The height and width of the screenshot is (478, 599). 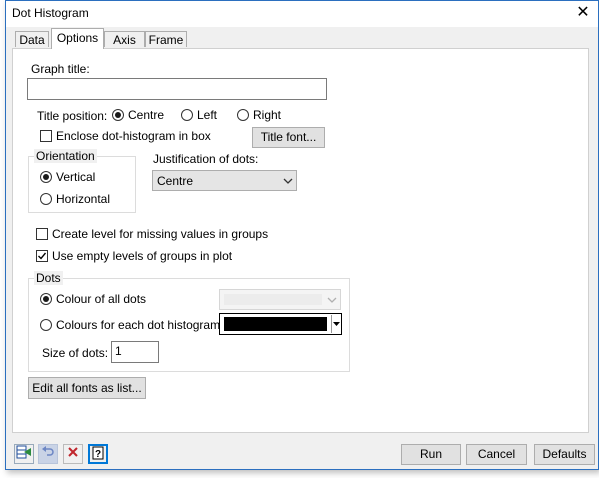 I want to click on undo-icon, so click(x=48, y=451).